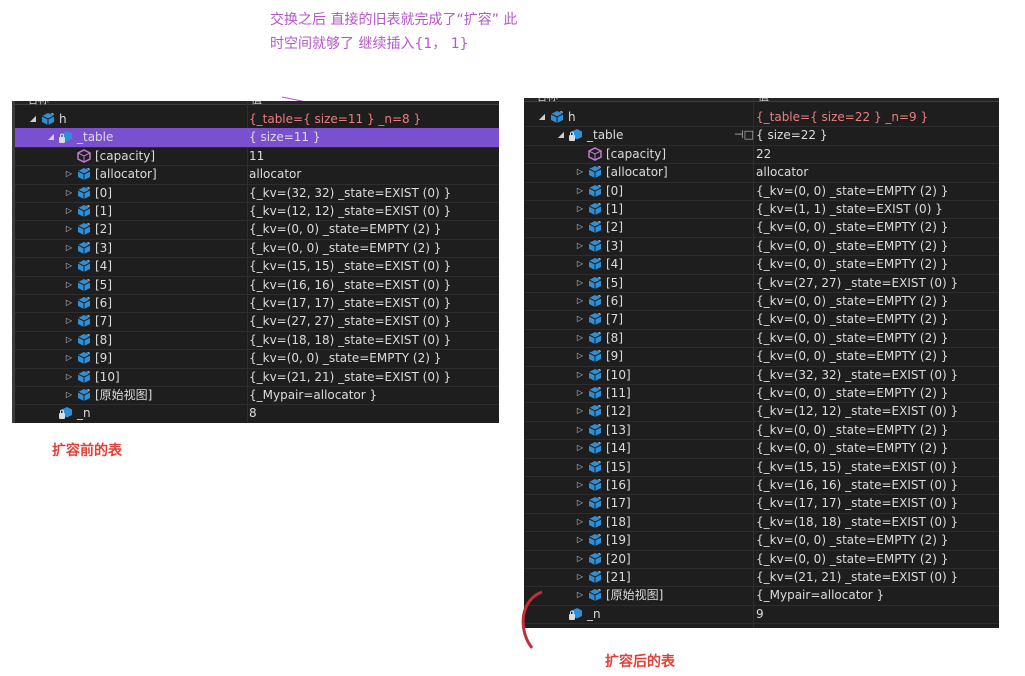  I want to click on watch-row: ◢ _table ⊣□{ size=22 }, so click(761, 136).